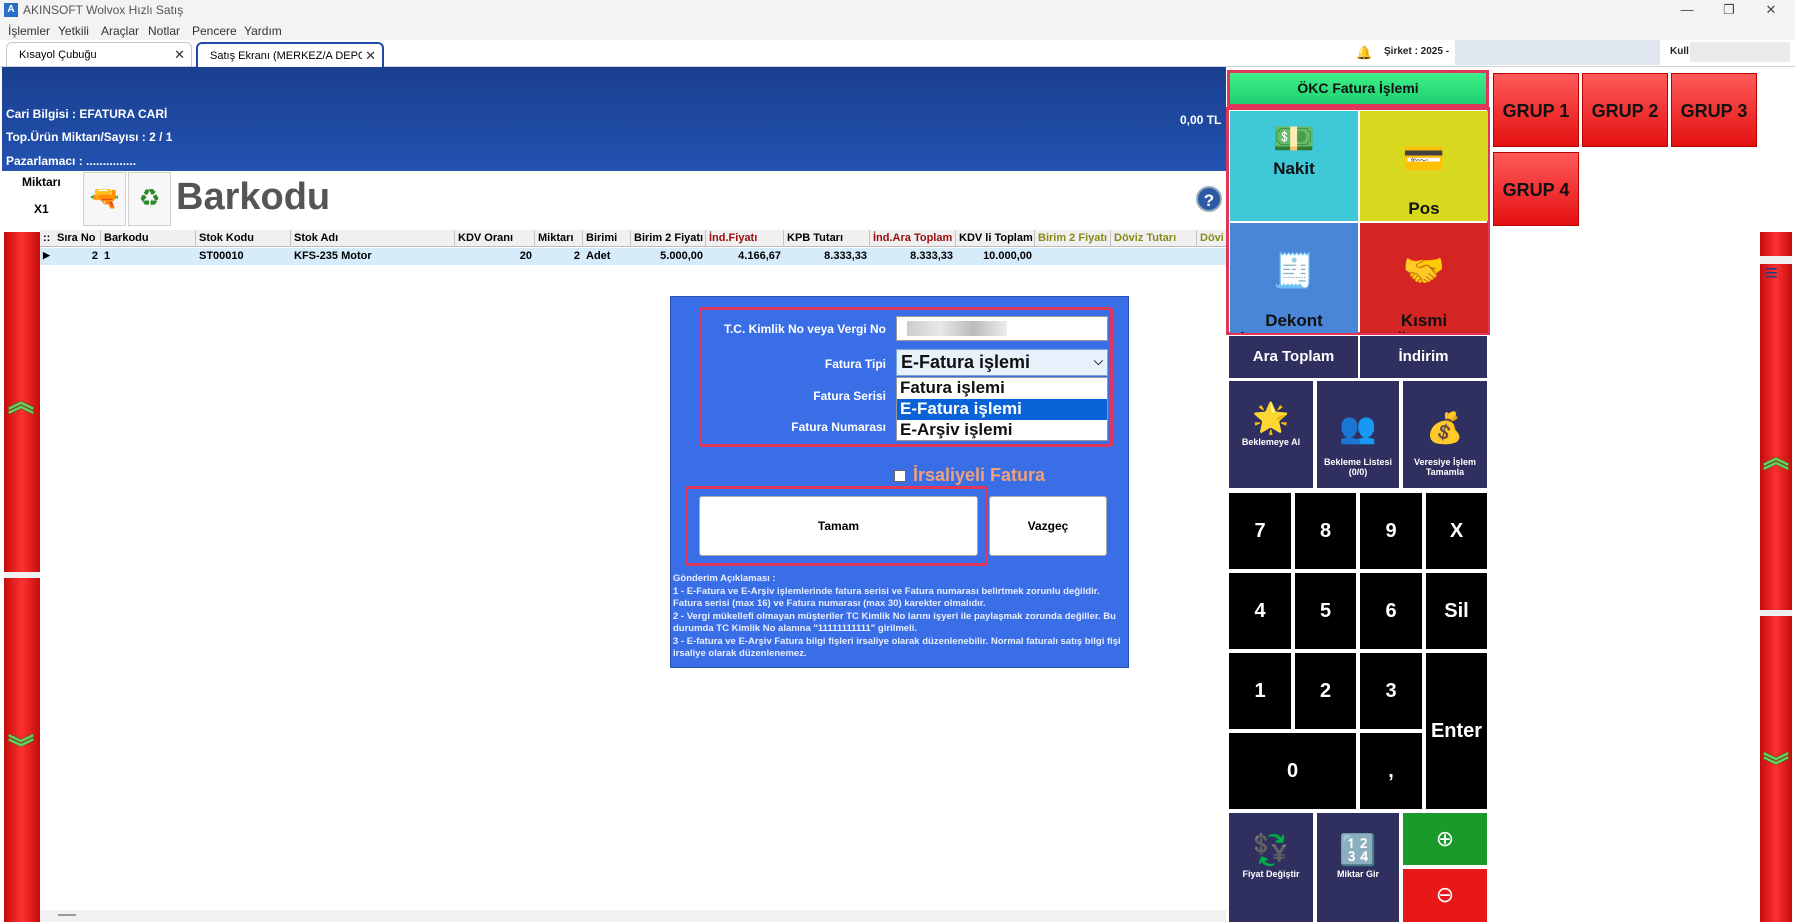  What do you see at coordinates (1002, 430) in the screenshot?
I see `option-e-arsiv: E-Arşiv işlemi` at bounding box center [1002, 430].